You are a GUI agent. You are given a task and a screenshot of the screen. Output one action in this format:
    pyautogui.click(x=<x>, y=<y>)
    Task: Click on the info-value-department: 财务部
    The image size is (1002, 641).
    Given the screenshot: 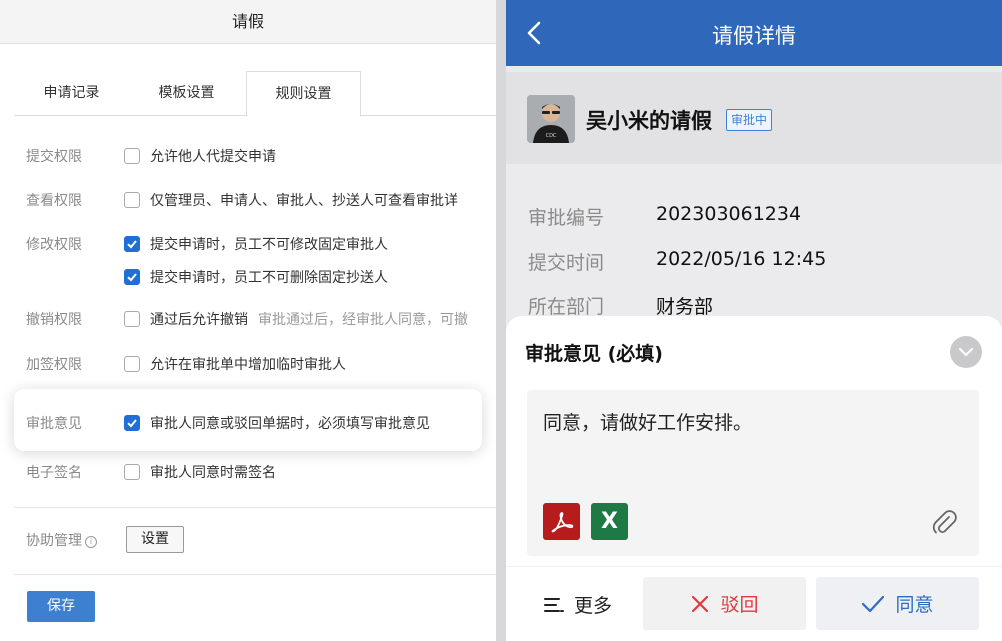 What is the action you would take?
    pyautogui.click(x=685, y=307)
    